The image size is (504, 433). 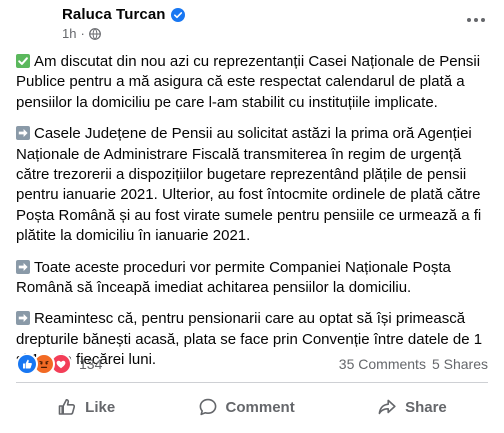 What do you see at coordinates (94, 33) in the screenshot?
I see `globe-icon` at bounding box center [94, 33].